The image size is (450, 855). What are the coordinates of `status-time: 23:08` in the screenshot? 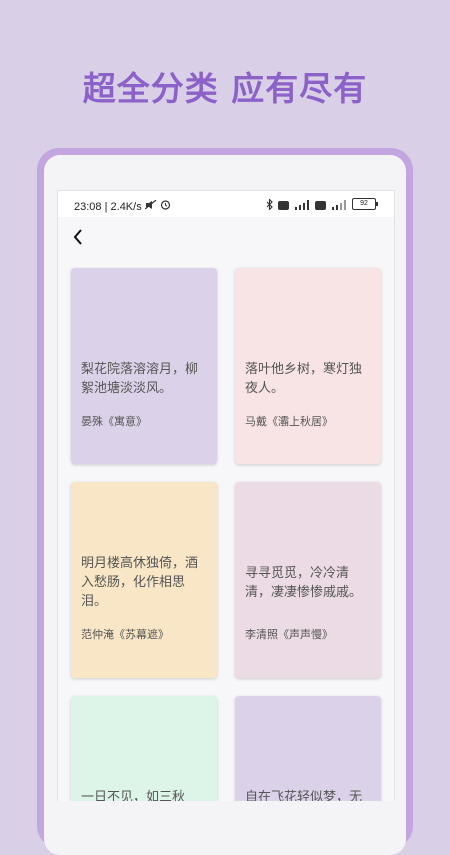 It's located at (88, 207).